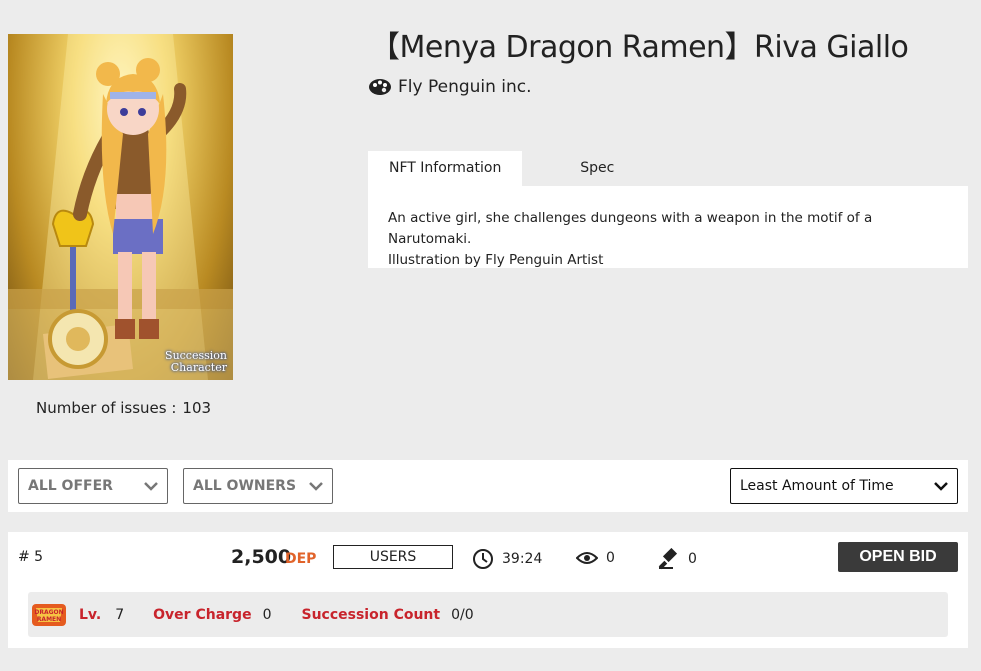 The width and height of the screenshot is (981, 671). I want to click on currency-label: DEP, so click(301, 559).